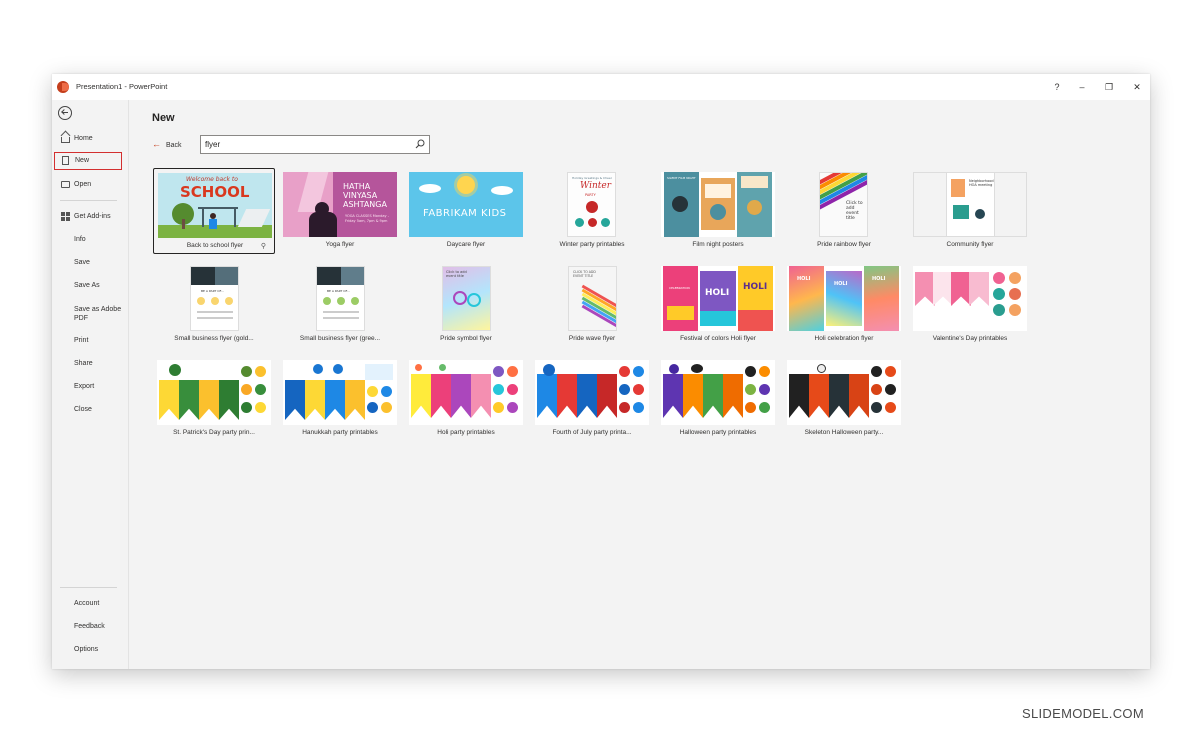 The width and height of the screenshot is (1200, 743). I want to click on template-daycare-flyer: FABRIKAM KIDS Daycare flyer, so click(466, 211).